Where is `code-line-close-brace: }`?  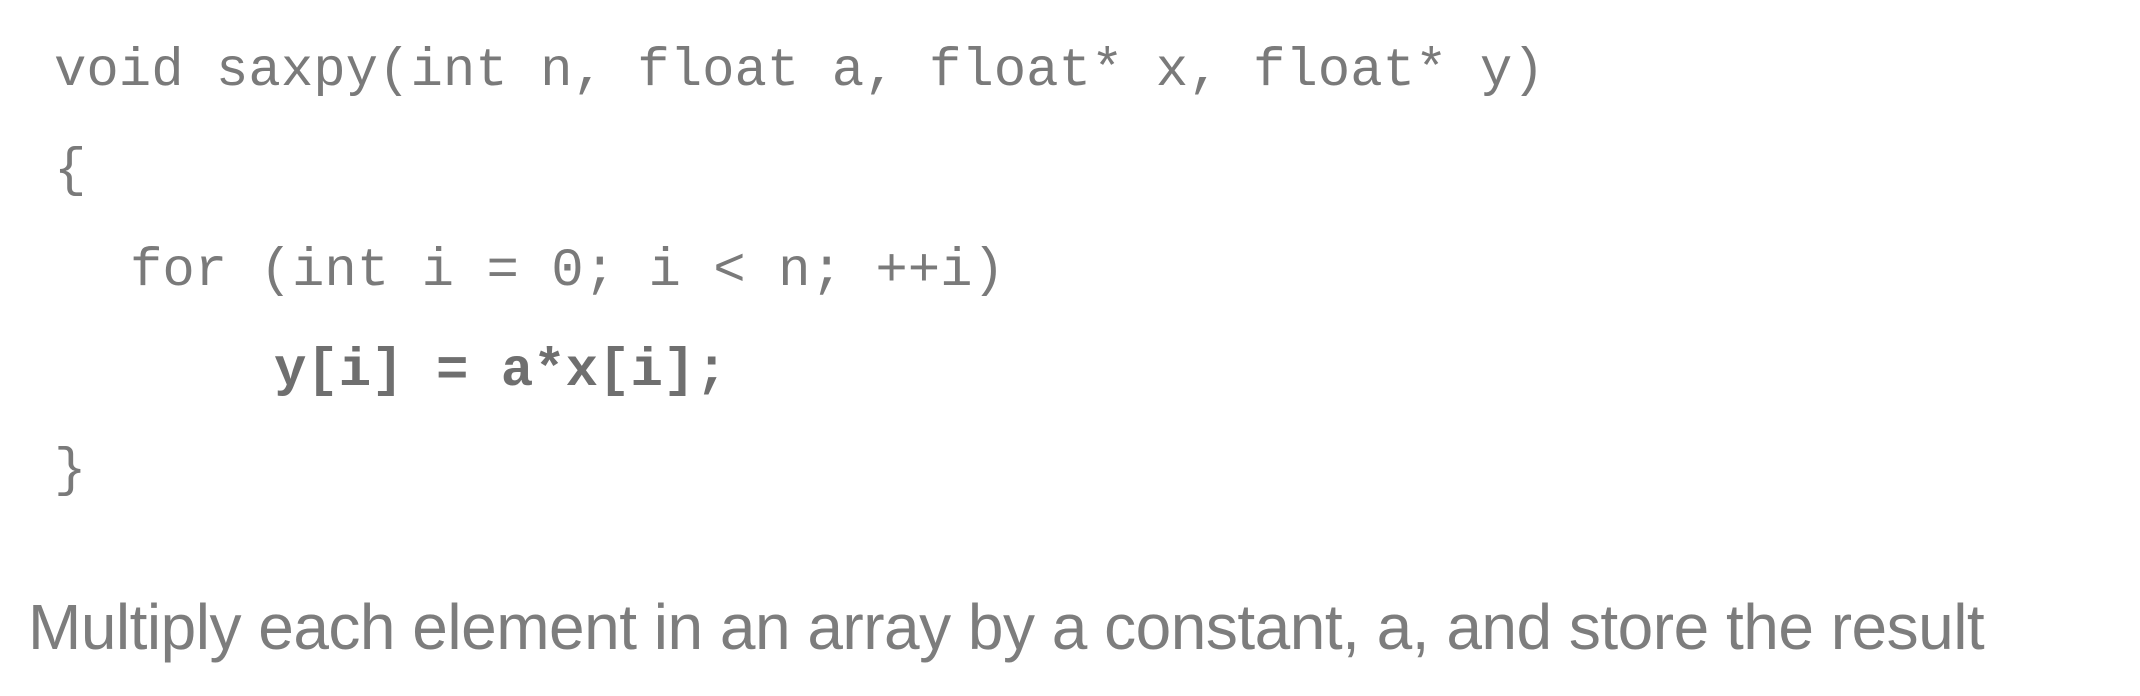
code-line-close-brace: } is located at coordinates (70, 471).